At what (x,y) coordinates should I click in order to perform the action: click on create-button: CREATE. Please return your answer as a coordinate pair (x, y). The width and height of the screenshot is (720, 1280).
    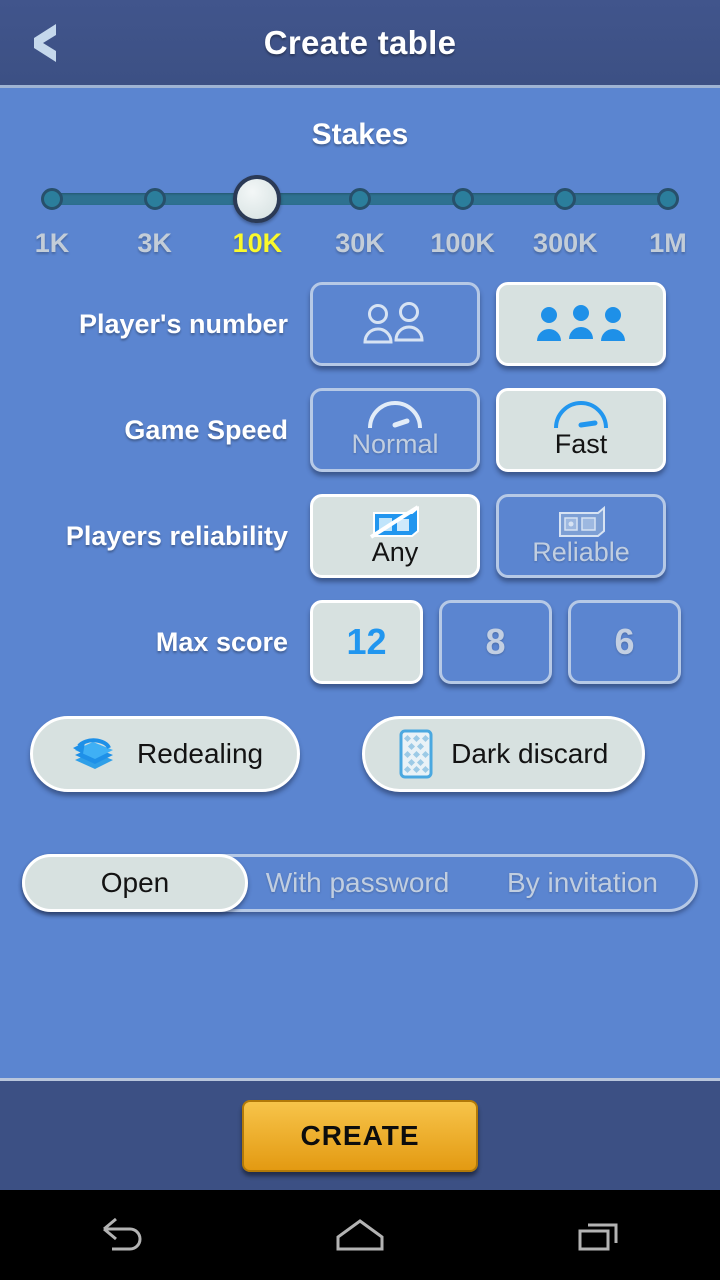
    Looking at the image, I should click on (360, 1135).